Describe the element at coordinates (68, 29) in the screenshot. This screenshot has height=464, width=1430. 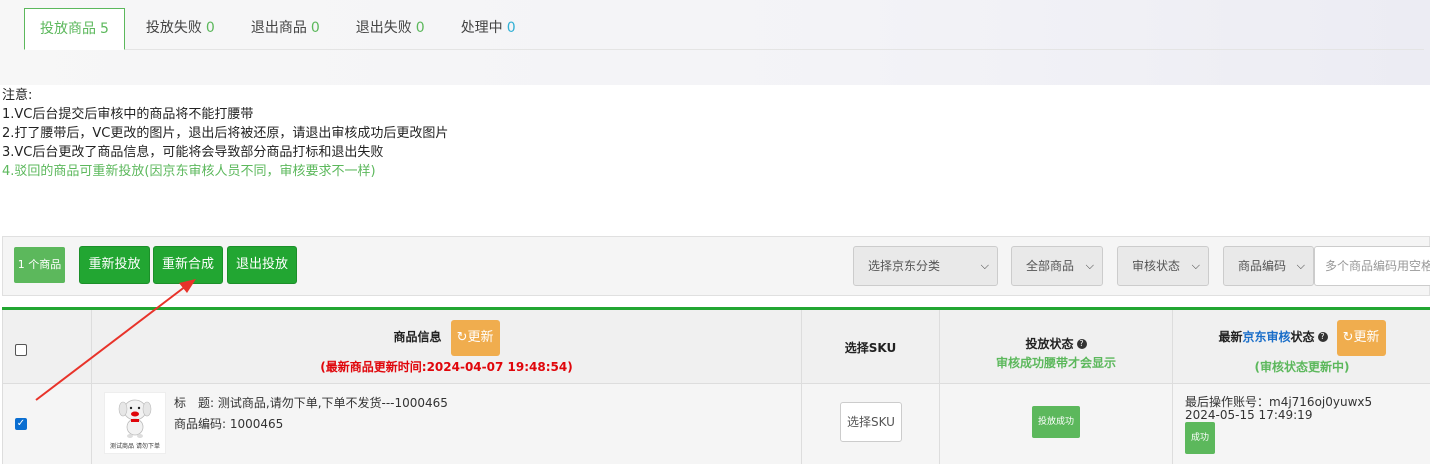
I see `tab-label: 投放商品` at that location.